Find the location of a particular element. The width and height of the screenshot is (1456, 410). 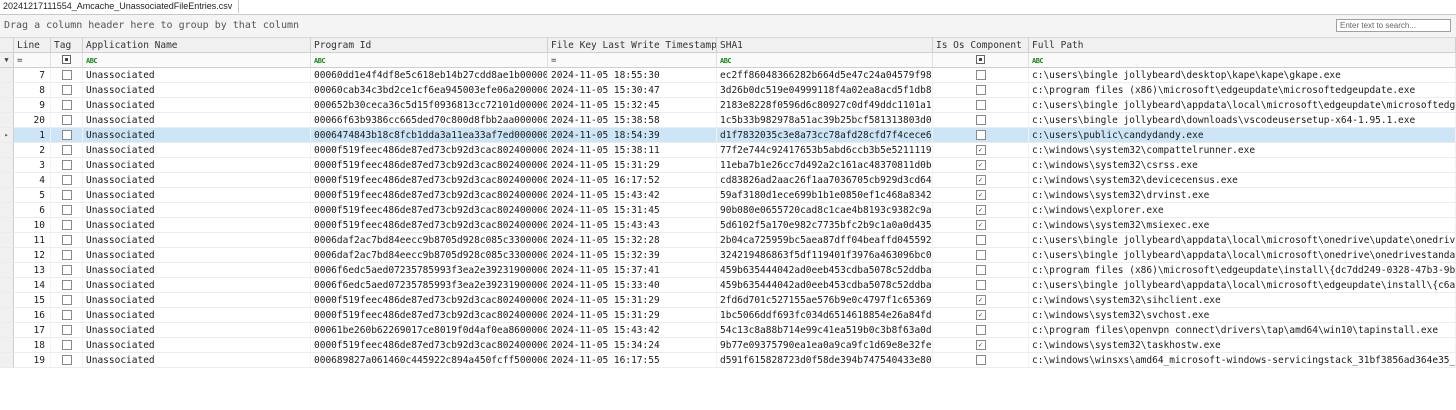

column-header-program-id: Program Id is located at coordinates (429, 45).